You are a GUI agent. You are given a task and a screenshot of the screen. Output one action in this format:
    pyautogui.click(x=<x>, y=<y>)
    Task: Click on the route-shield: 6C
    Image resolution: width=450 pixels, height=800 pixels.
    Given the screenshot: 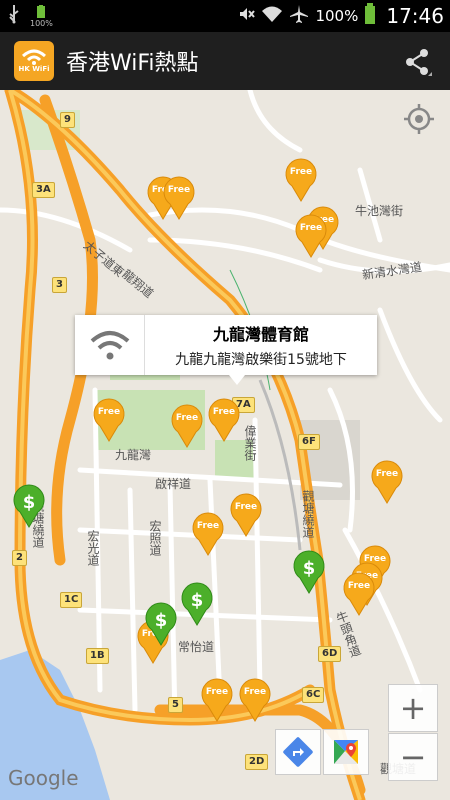 What is the action you would take?
    pyautogui.click(x=313, y=695)
    